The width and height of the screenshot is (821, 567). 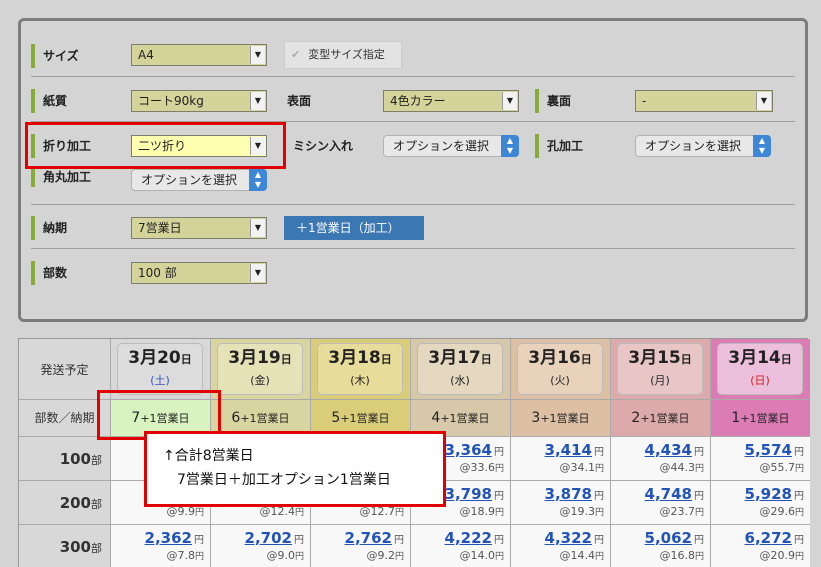 What do you see at coordinates (49, 228) in the screenshot?
I see `delivery-label: 納期` at bounding box center [49, 228].